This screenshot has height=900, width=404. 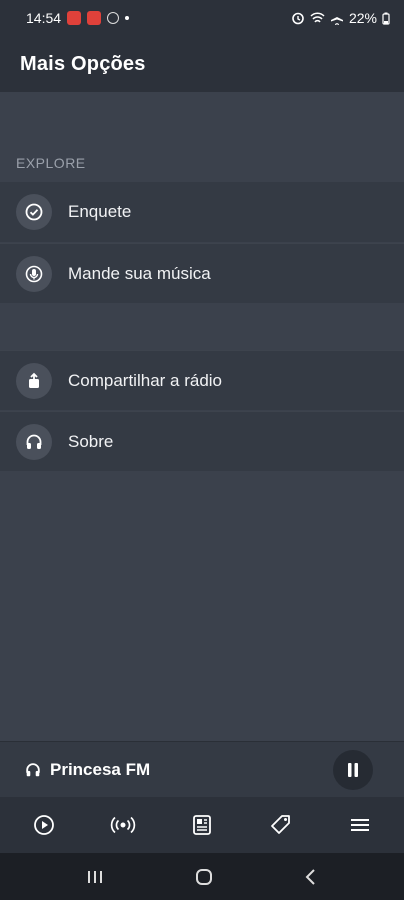 I want to click on more-notifications-icon, so click(x=127, y=18).